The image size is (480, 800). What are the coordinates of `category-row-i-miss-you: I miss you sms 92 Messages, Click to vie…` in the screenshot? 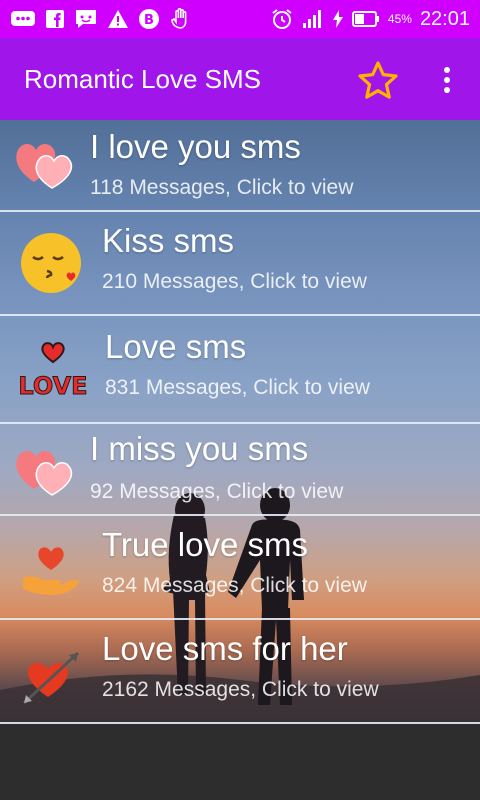 It's located at (240, 470).